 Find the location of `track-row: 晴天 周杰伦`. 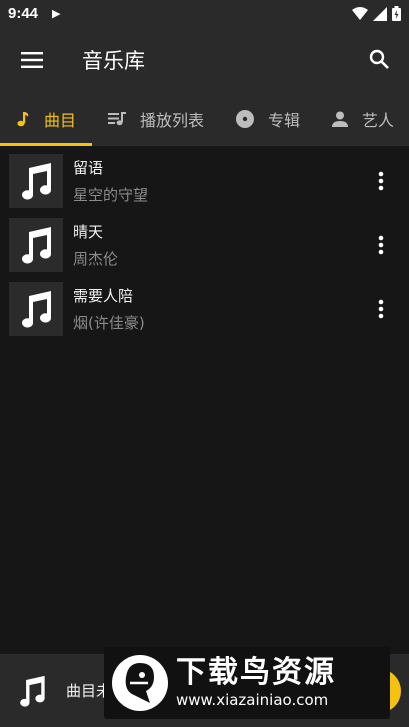

track-row: 晴天 周杰伦 is located at coordinates (204, 245).